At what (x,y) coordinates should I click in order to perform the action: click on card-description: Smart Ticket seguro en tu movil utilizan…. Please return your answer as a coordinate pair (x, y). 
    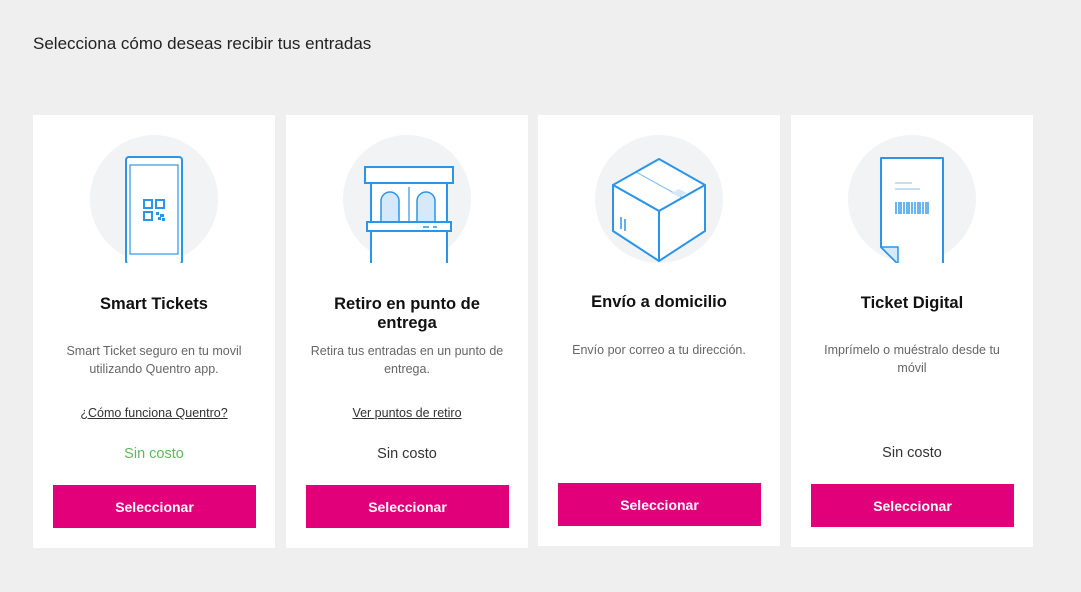
    Looking at the image, I should click on (154, 360).